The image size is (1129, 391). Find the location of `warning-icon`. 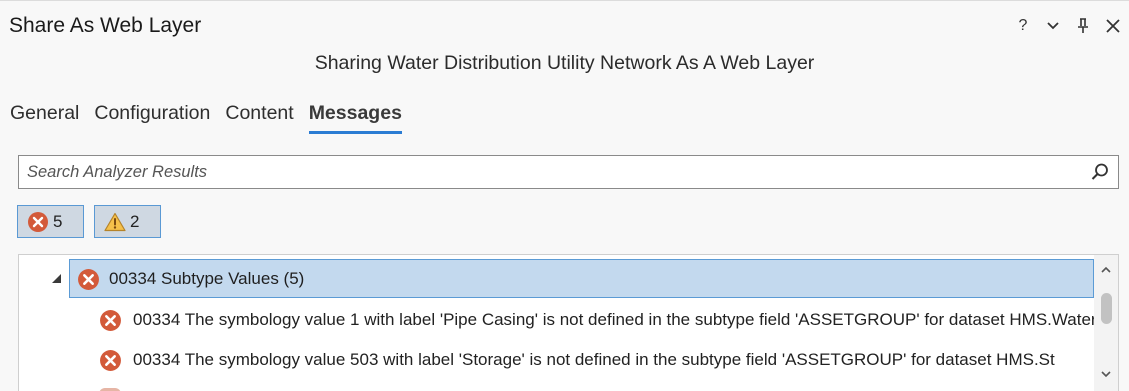

warning-icon is located at coordinates (115, 221).